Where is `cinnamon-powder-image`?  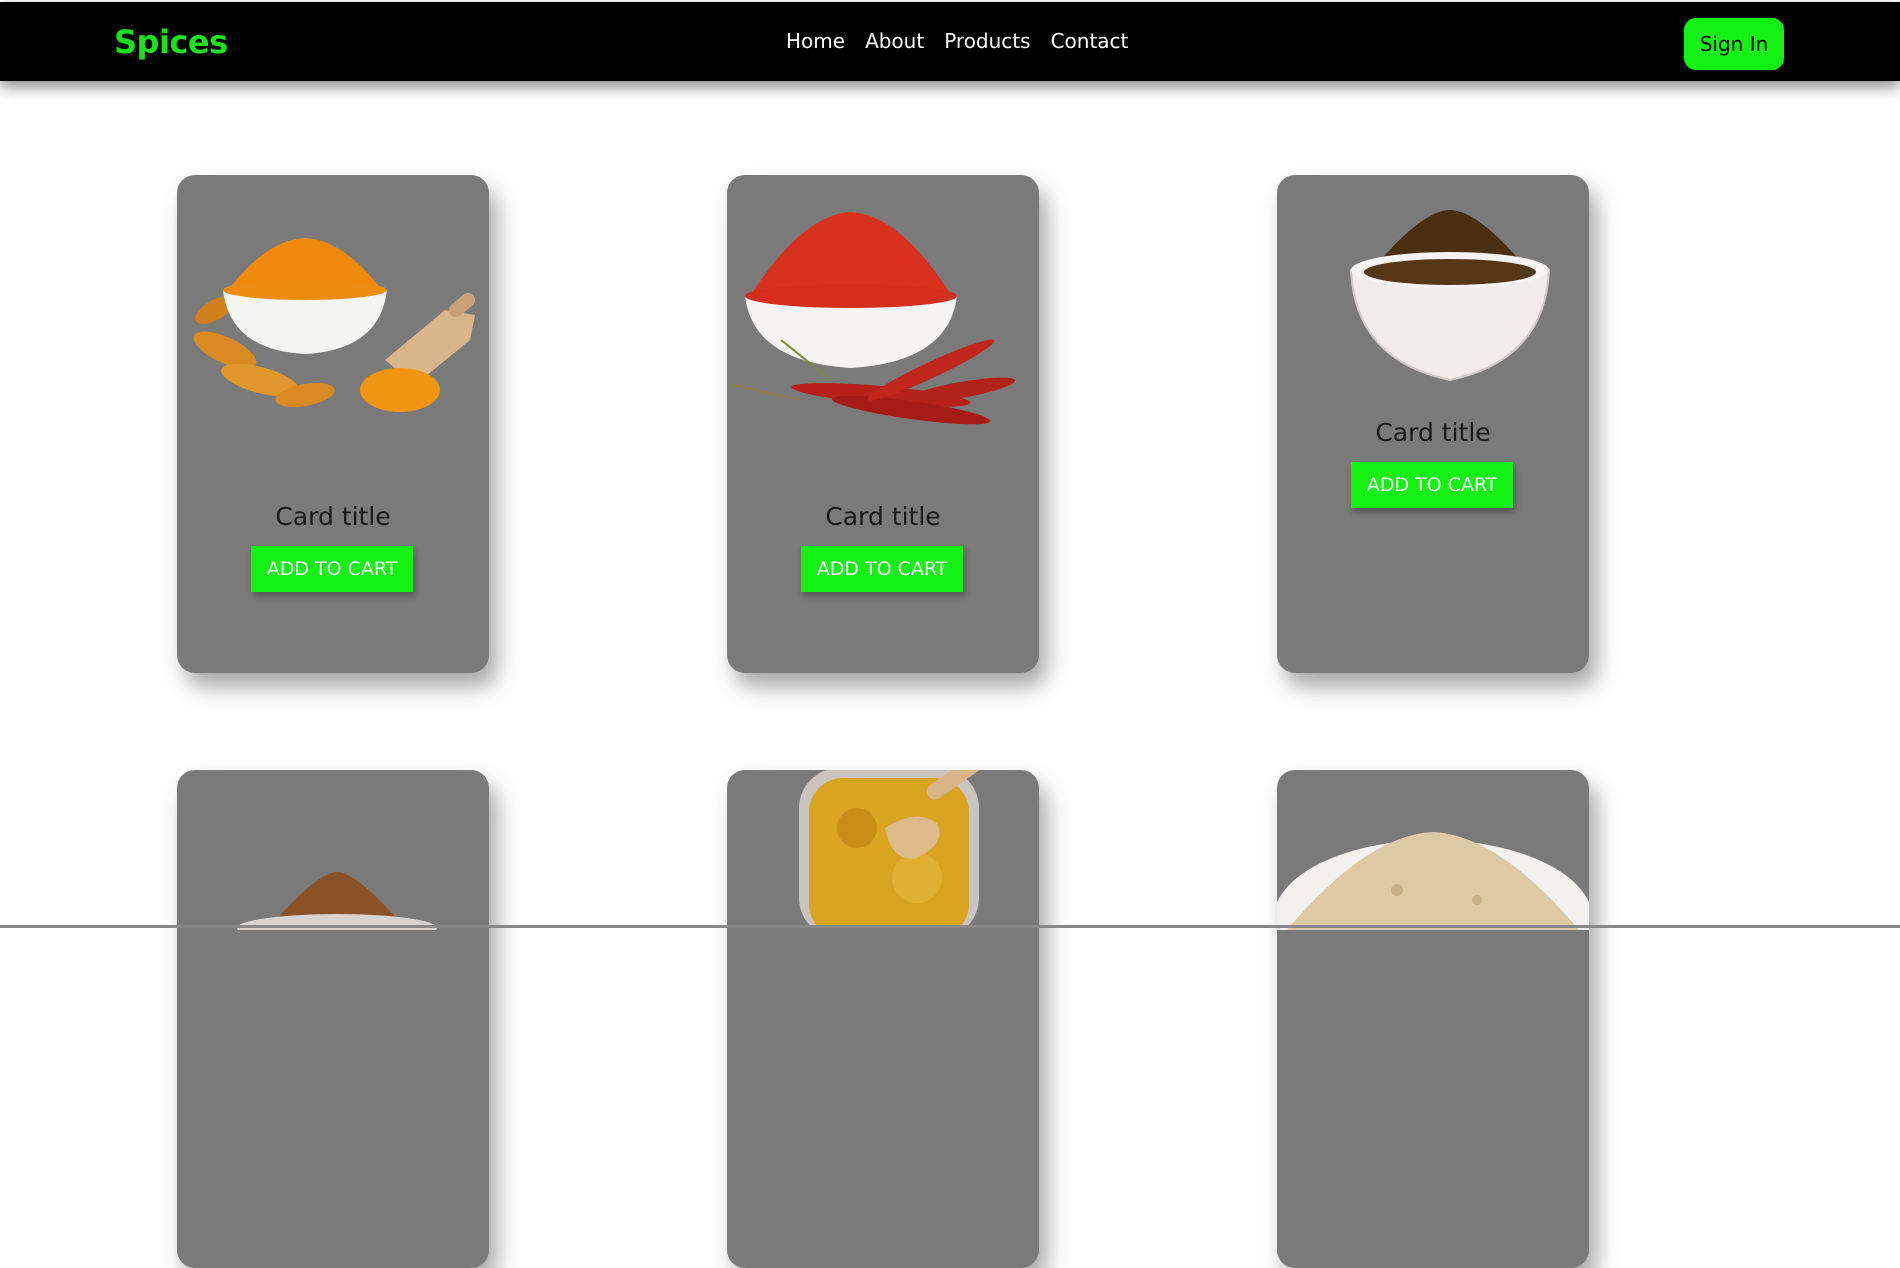
cinnamon-powder-image is located at coordinates (337, 901).